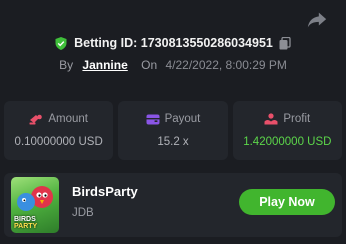  What do you see at coordinates (182, 119) in the screenshot?
I see `stat-label-payout: Payout` at bounding box center [182, 119].